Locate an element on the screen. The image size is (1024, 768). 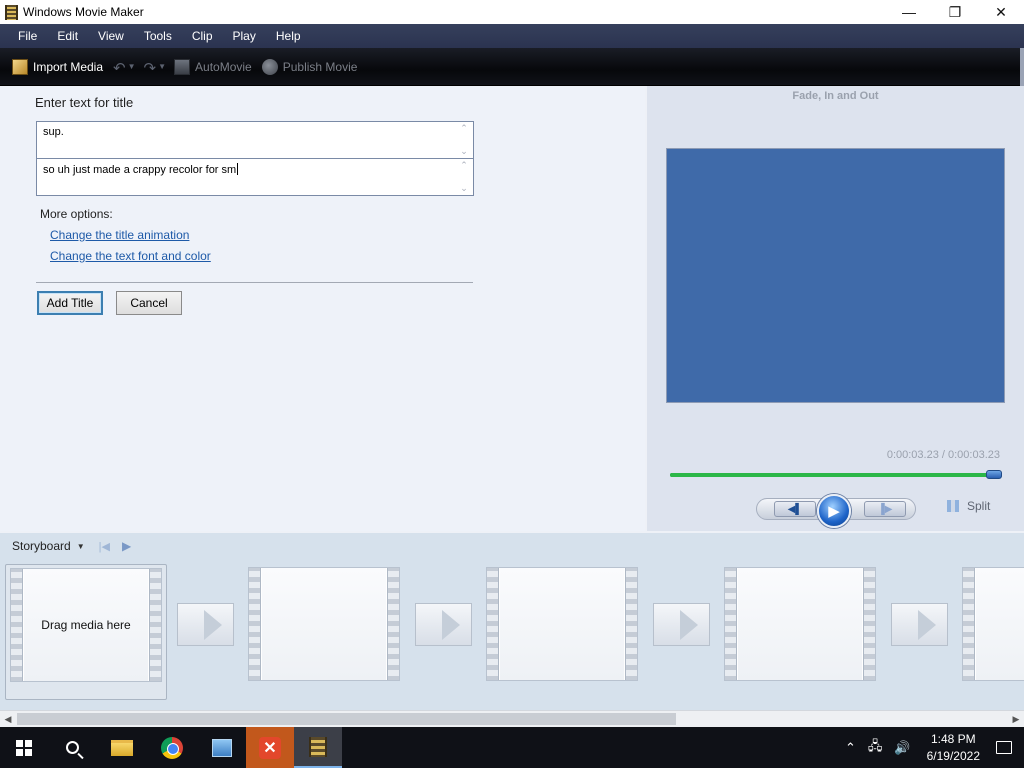
divider is located at coordinates (254, 282).